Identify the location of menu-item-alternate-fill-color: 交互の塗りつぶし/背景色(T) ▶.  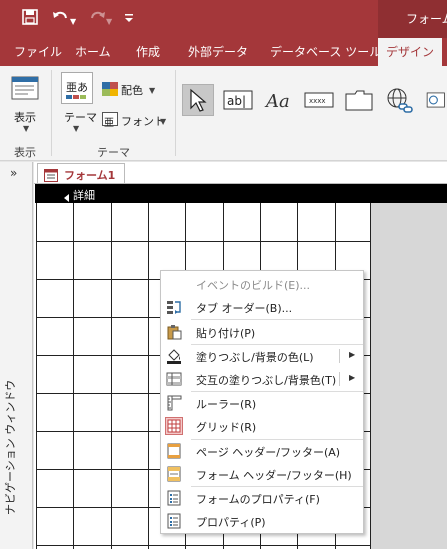
(263, 379).